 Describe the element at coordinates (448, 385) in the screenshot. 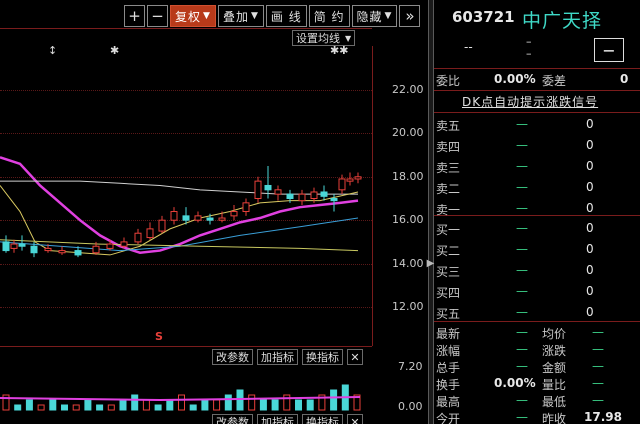

I see `stat-label: 换手` at that location.